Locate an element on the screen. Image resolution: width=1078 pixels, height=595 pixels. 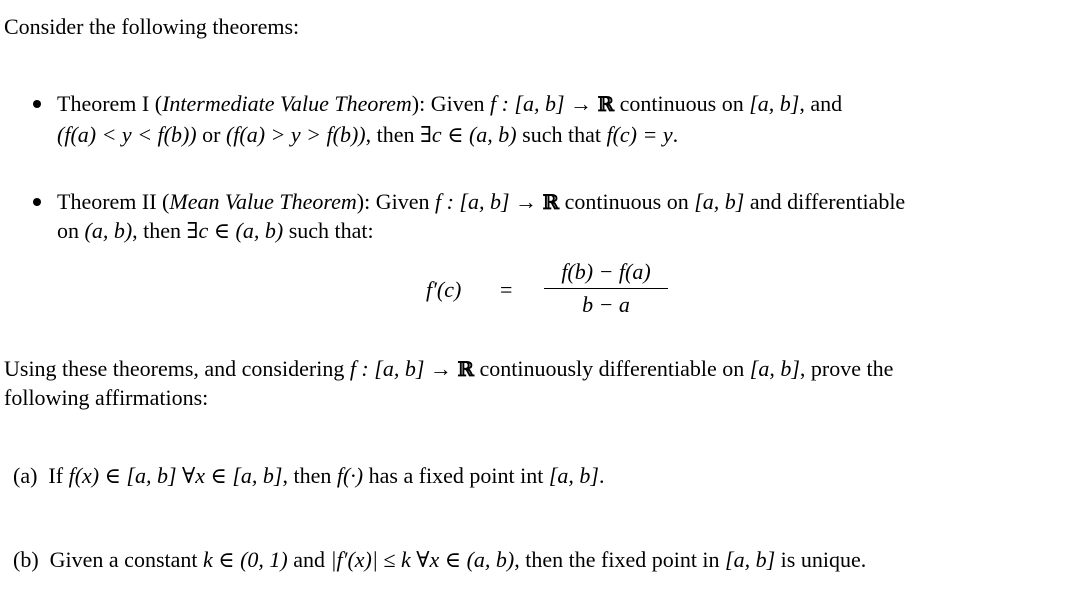
task-math: [a, b] is located at coordinates (774, 368).